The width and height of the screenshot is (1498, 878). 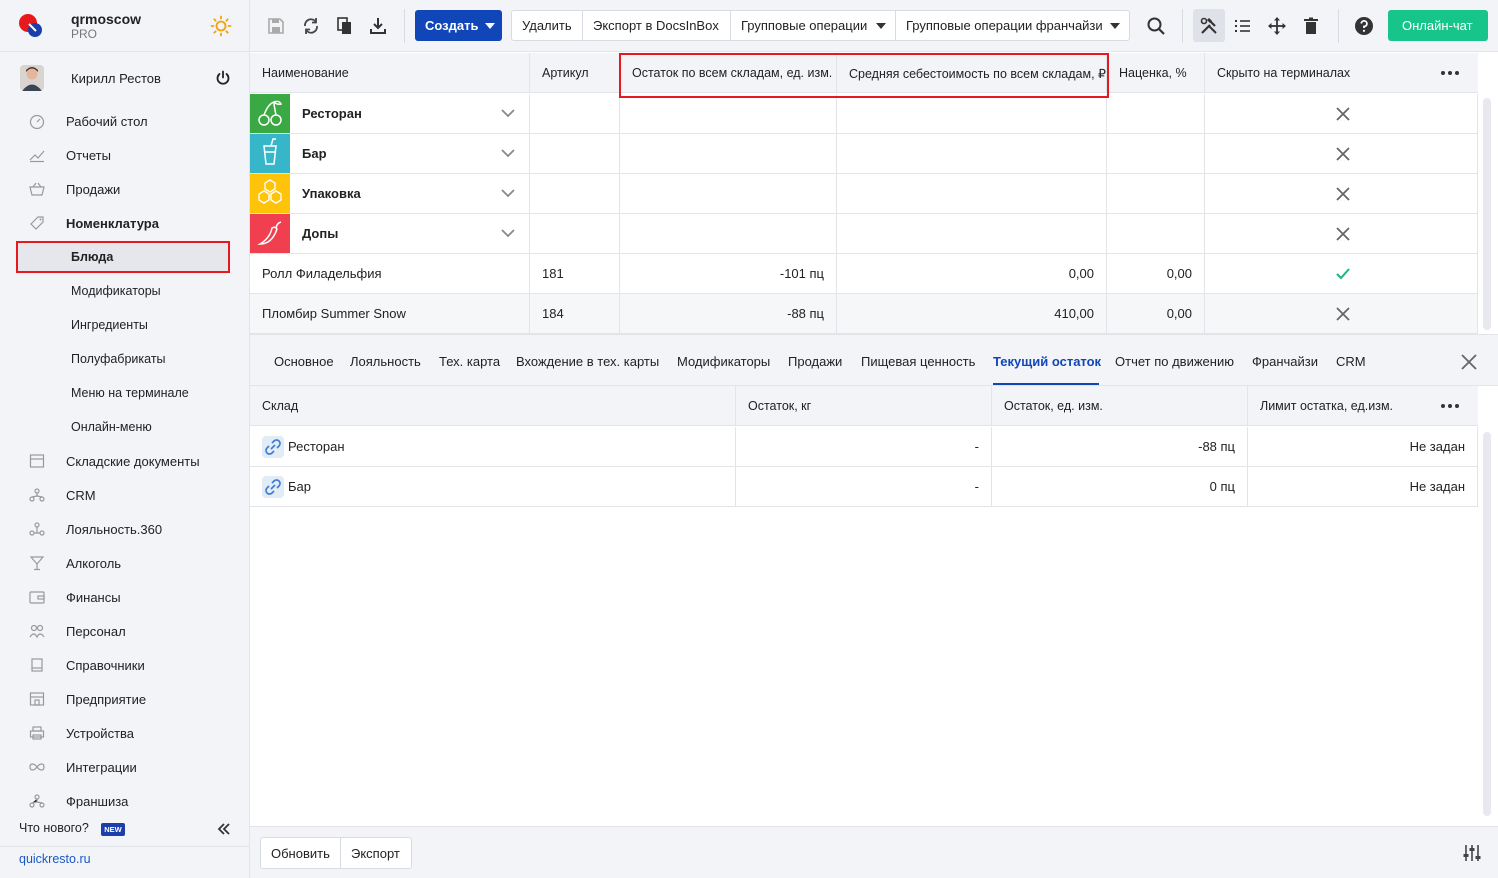 I want to click on column-header-stock-kg: Остаток, кг, so click(x=864, y=406).